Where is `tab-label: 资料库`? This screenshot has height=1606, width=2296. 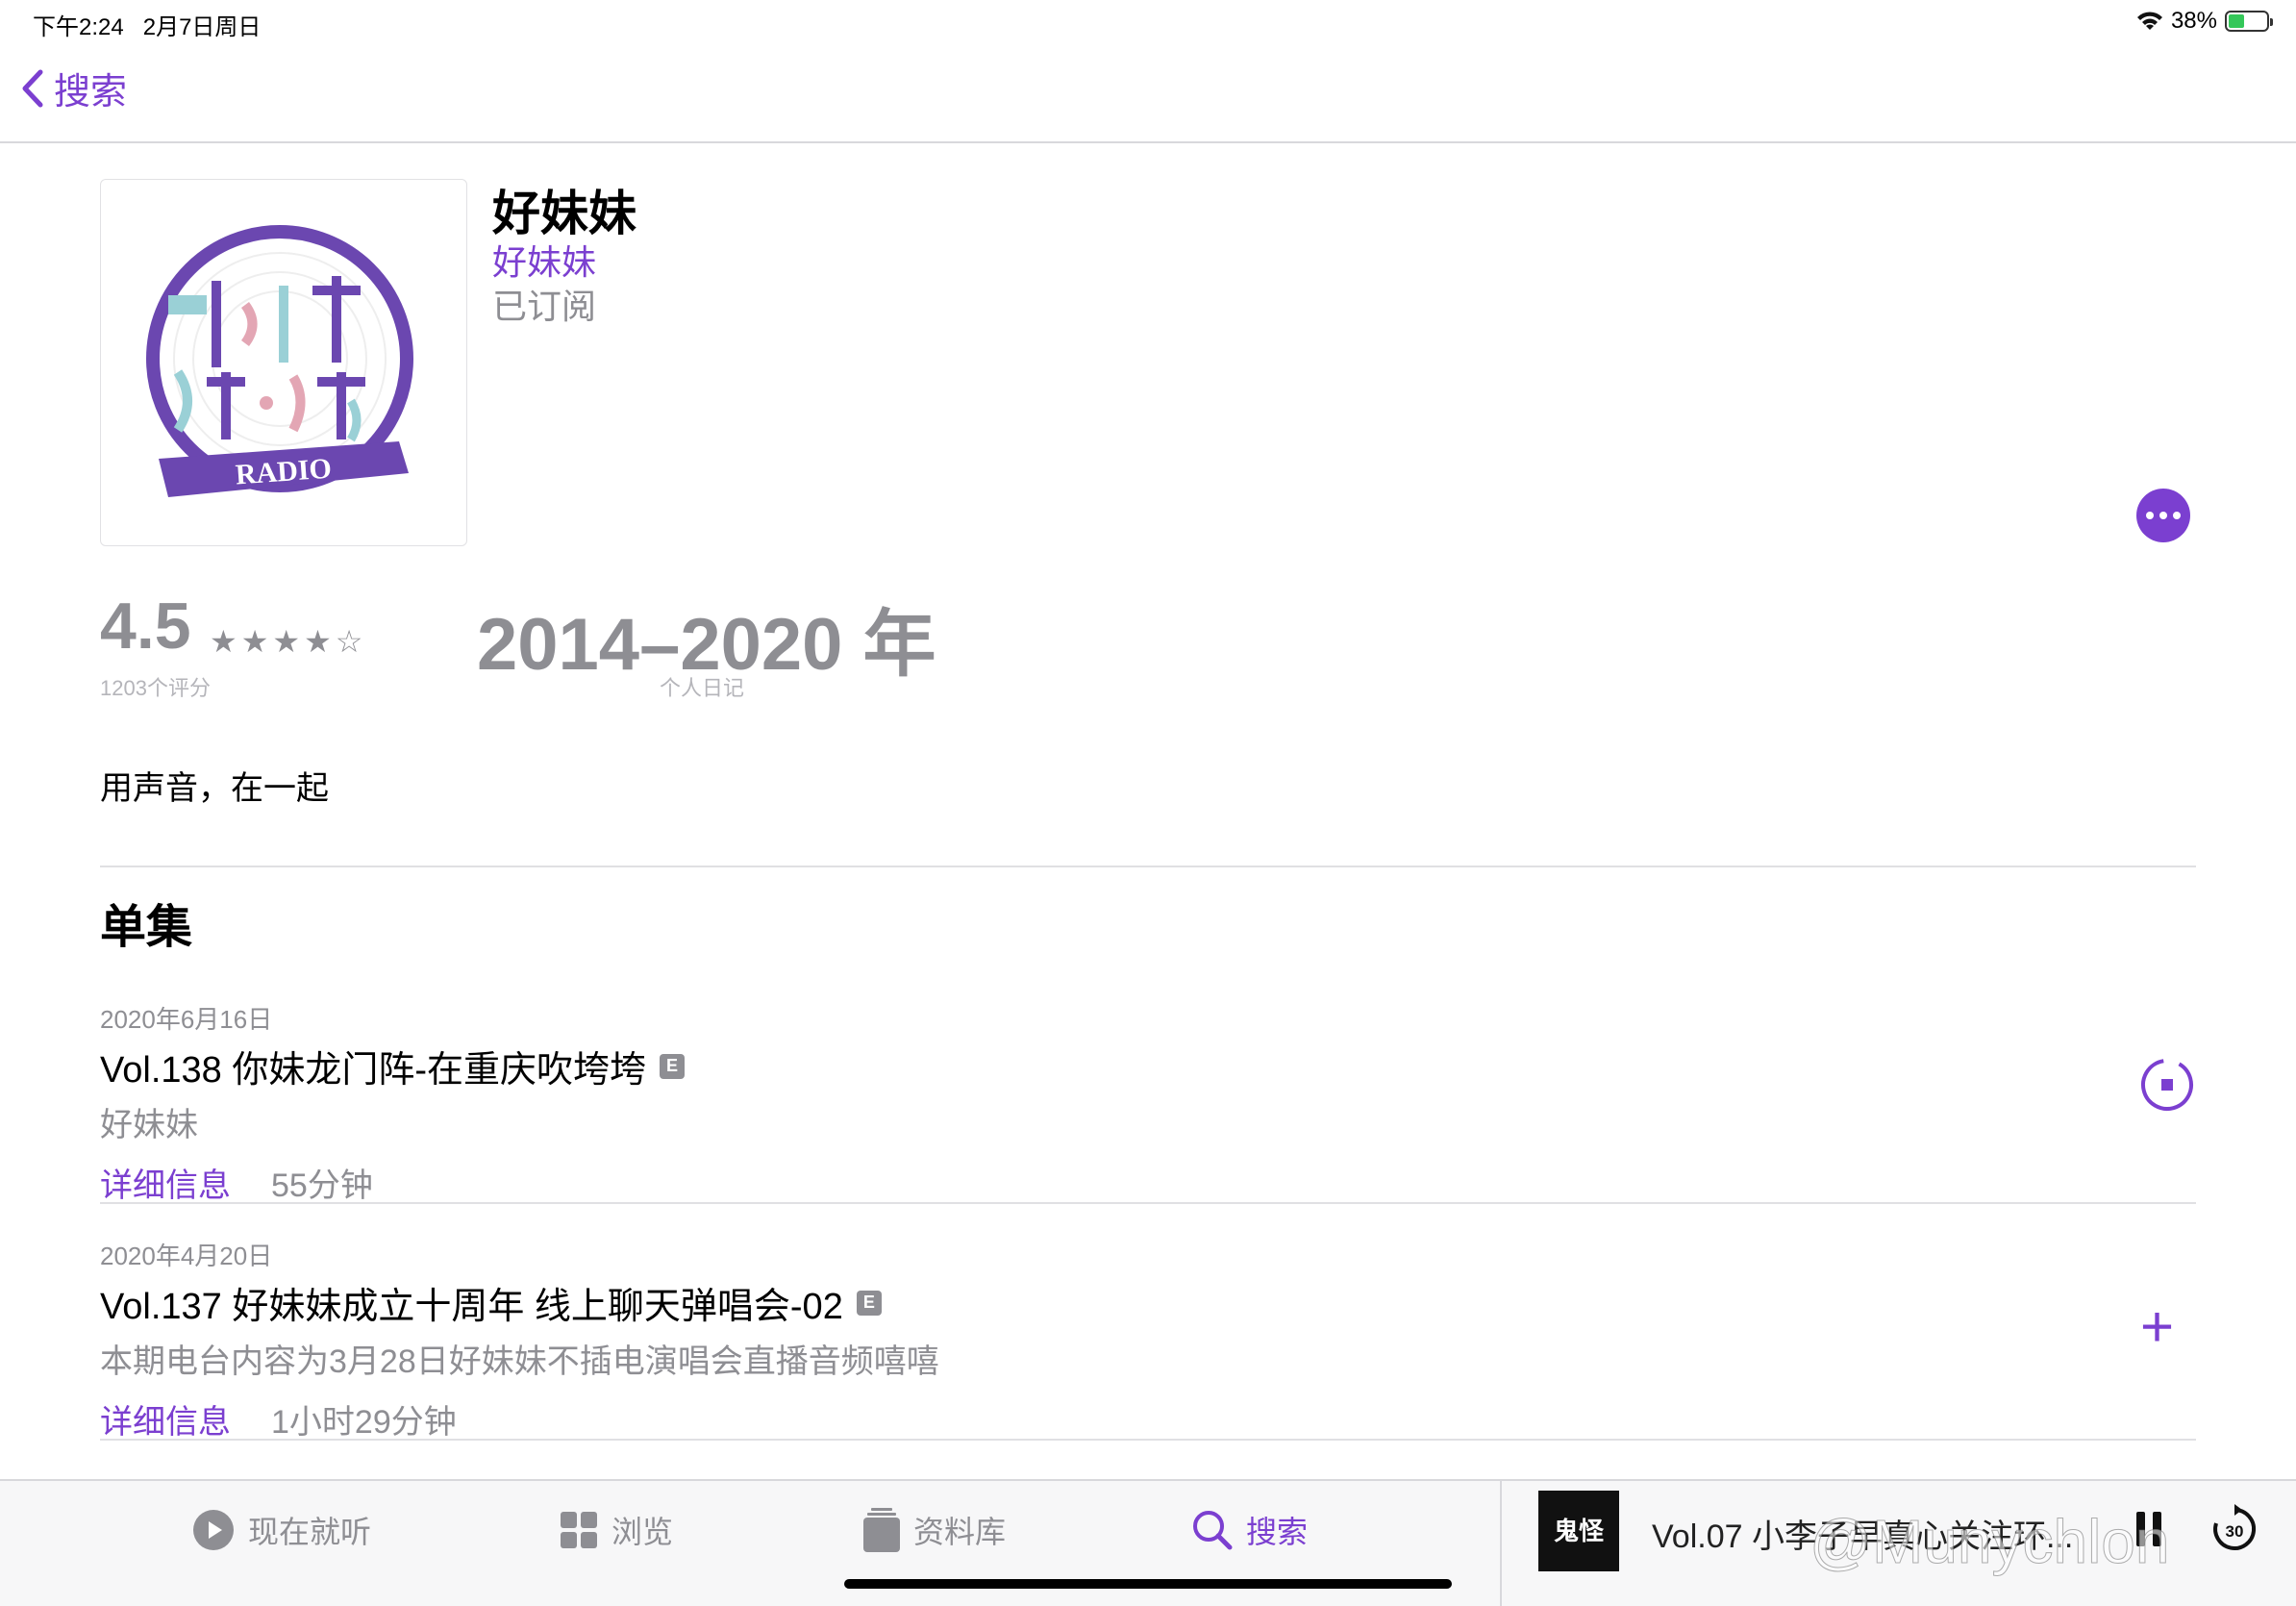
tab-label: 资料库 is located at coordinates (960, 1532).